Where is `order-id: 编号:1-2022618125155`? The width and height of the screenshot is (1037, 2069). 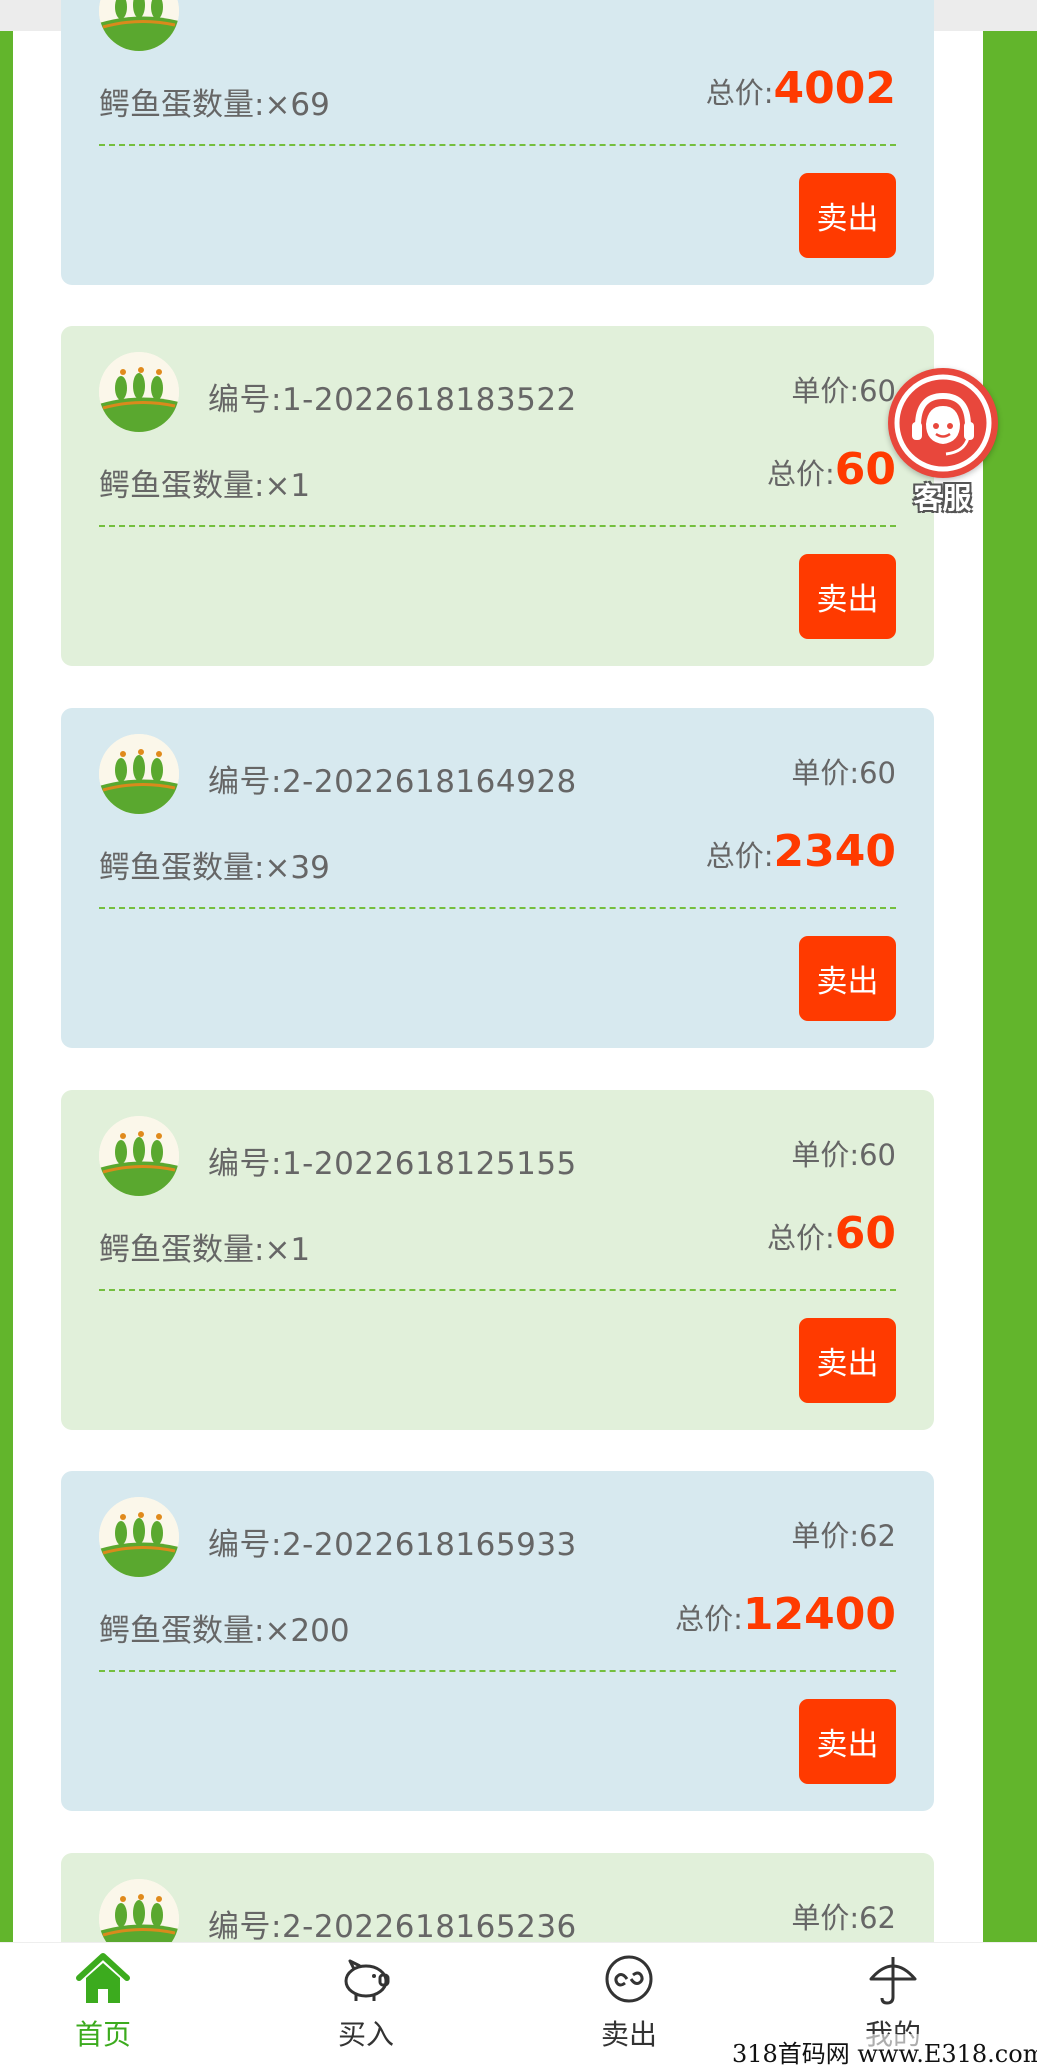
order-id: 编号:1-2022618125155 is located at coordinates (392, 1164).